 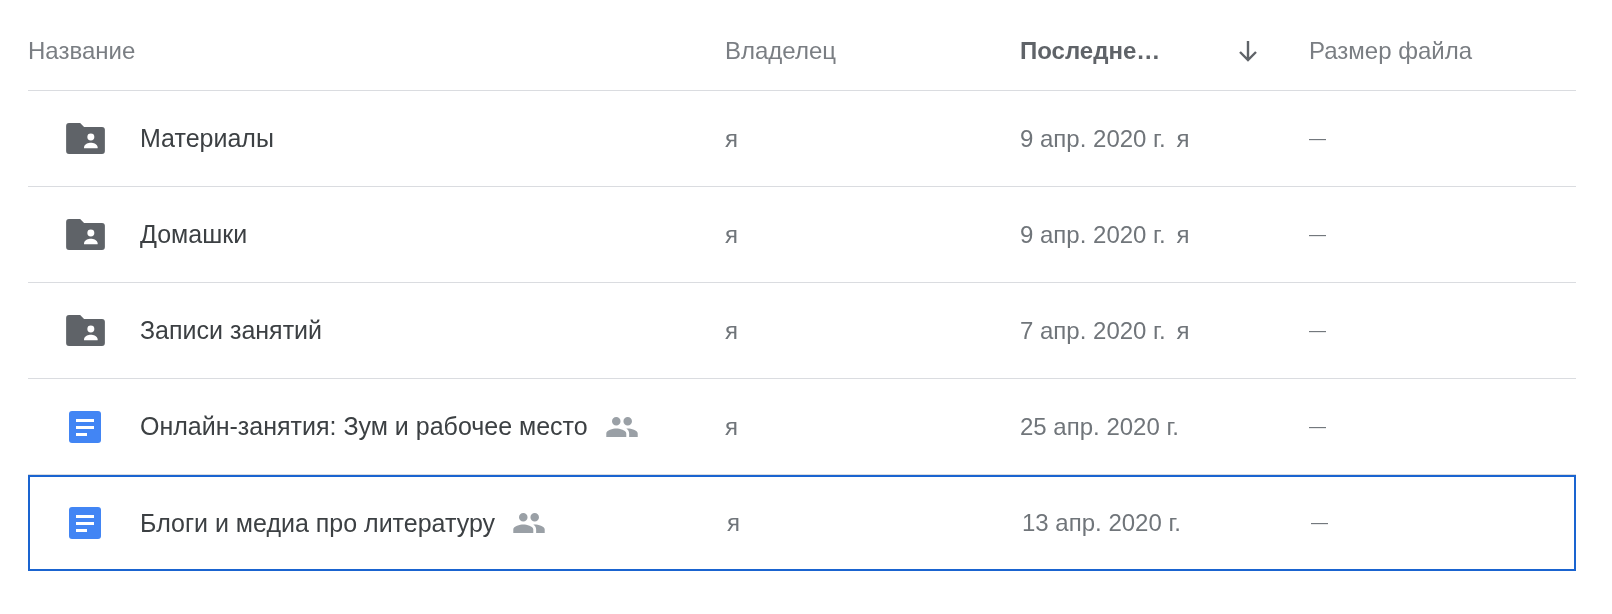 What do you see at coordinates (364, 426) in the screenshot?
I see `file-name: Онлайн-занятия: Зум и рабочее место` at bounding box center [364, 426].